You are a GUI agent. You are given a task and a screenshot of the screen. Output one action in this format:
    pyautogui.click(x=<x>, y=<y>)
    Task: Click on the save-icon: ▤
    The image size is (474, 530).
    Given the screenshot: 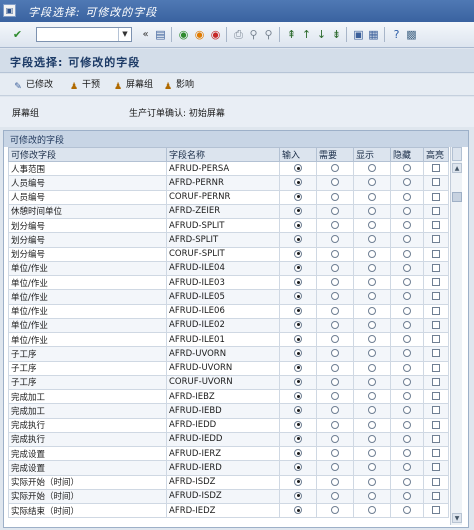 What is the action you would take?
    pyautogui.click(x=160, y=34)
    